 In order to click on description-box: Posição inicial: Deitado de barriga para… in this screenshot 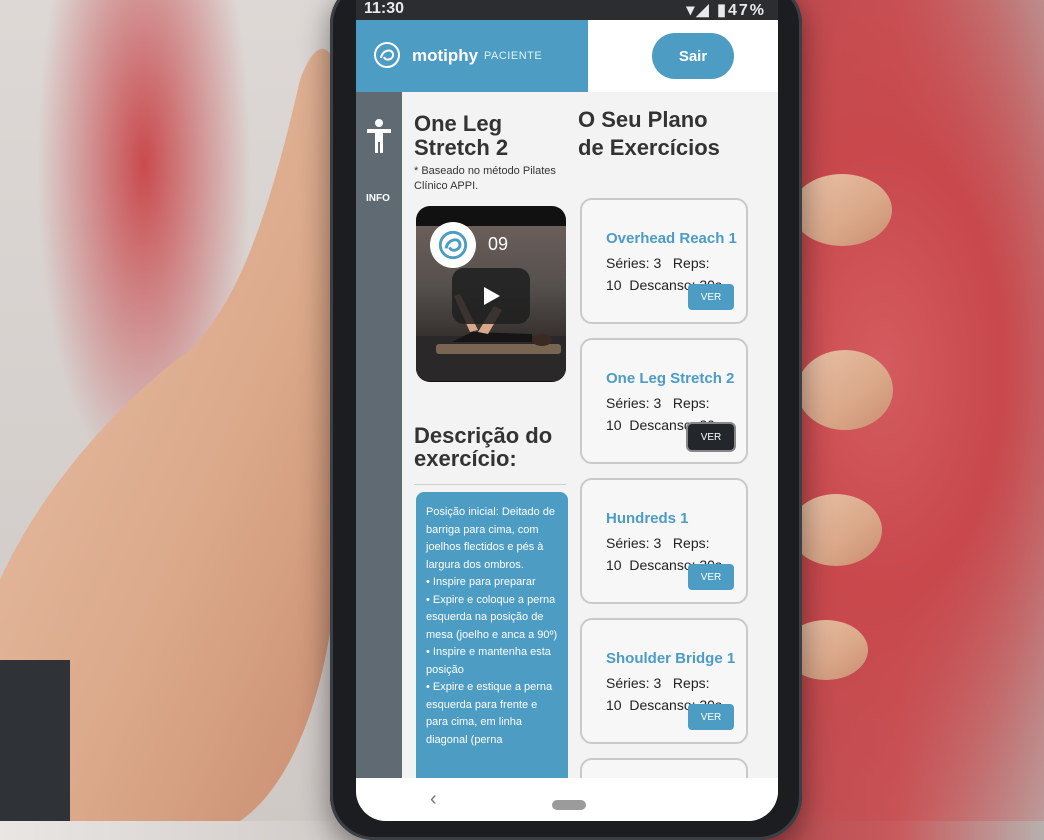, I will do `click(492, 652)`.